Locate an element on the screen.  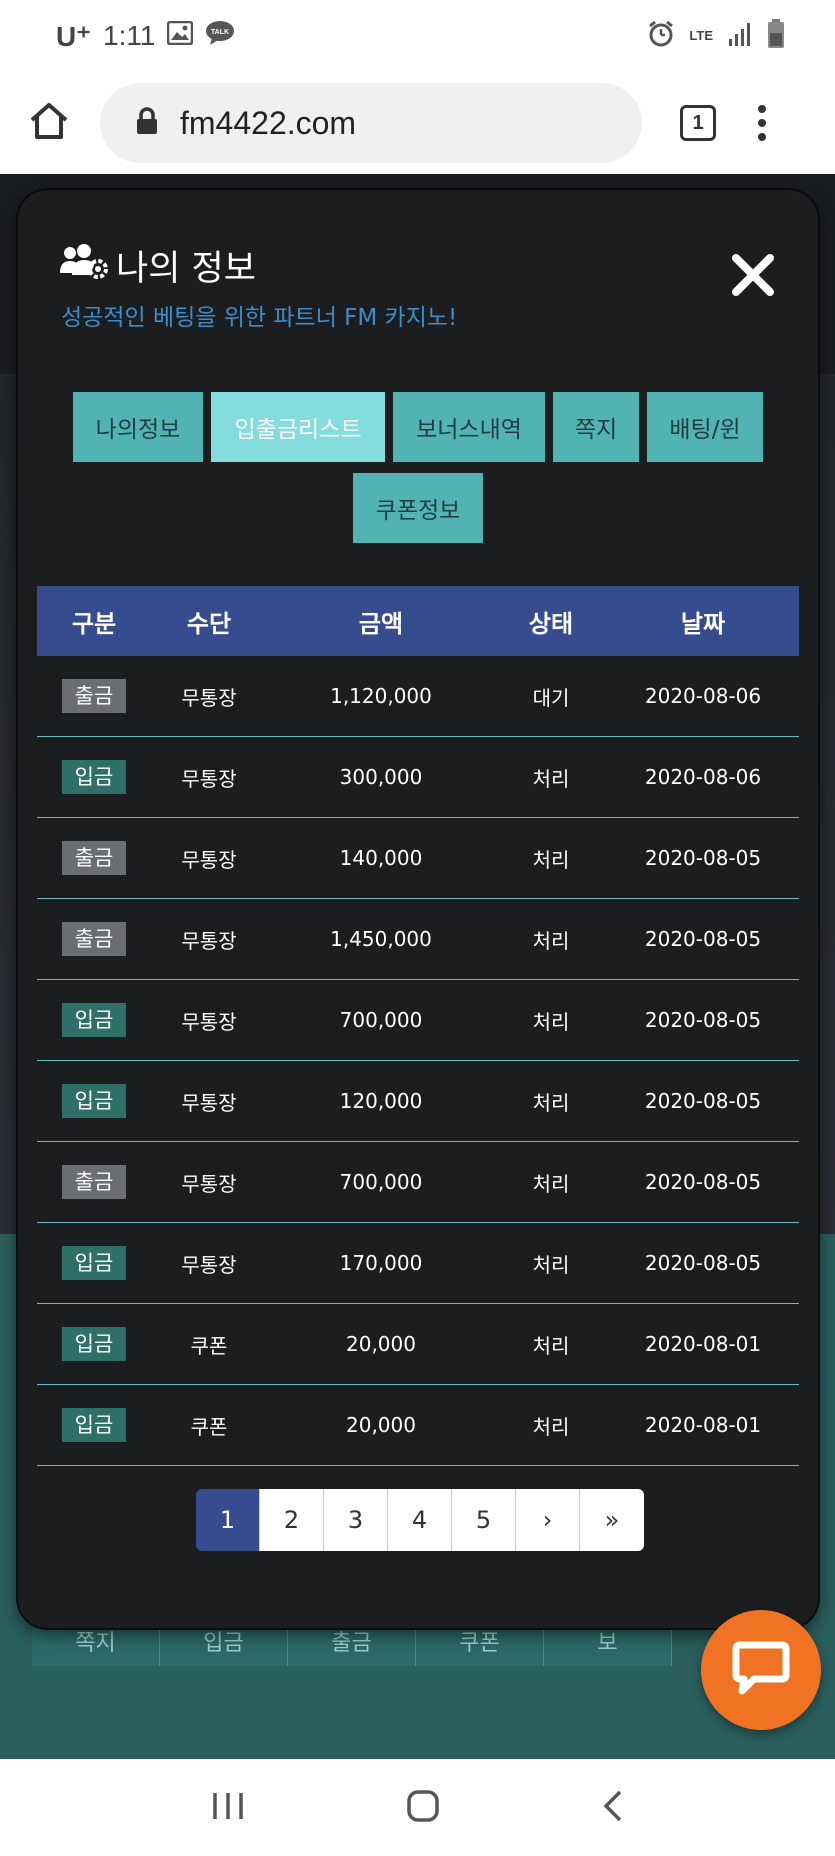
chat-button is located at coordinates (761, 1670).